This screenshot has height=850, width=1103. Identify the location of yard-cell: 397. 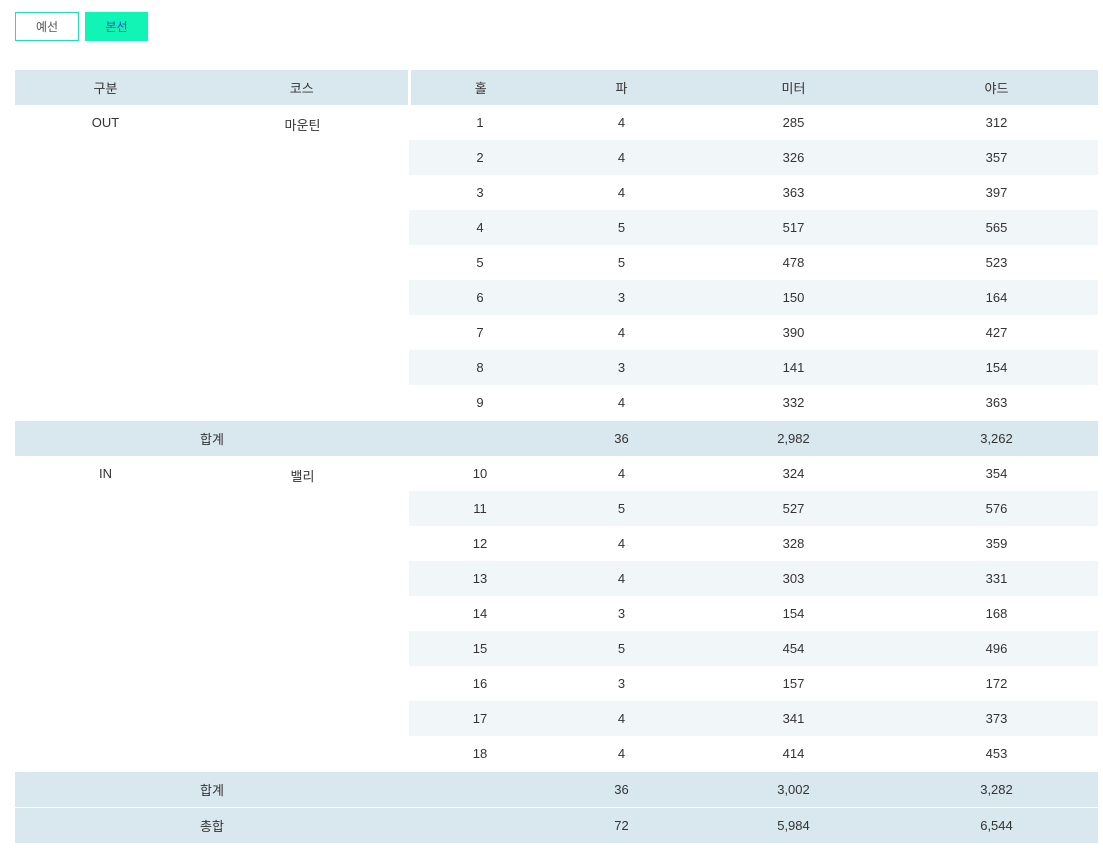
(996, 192).